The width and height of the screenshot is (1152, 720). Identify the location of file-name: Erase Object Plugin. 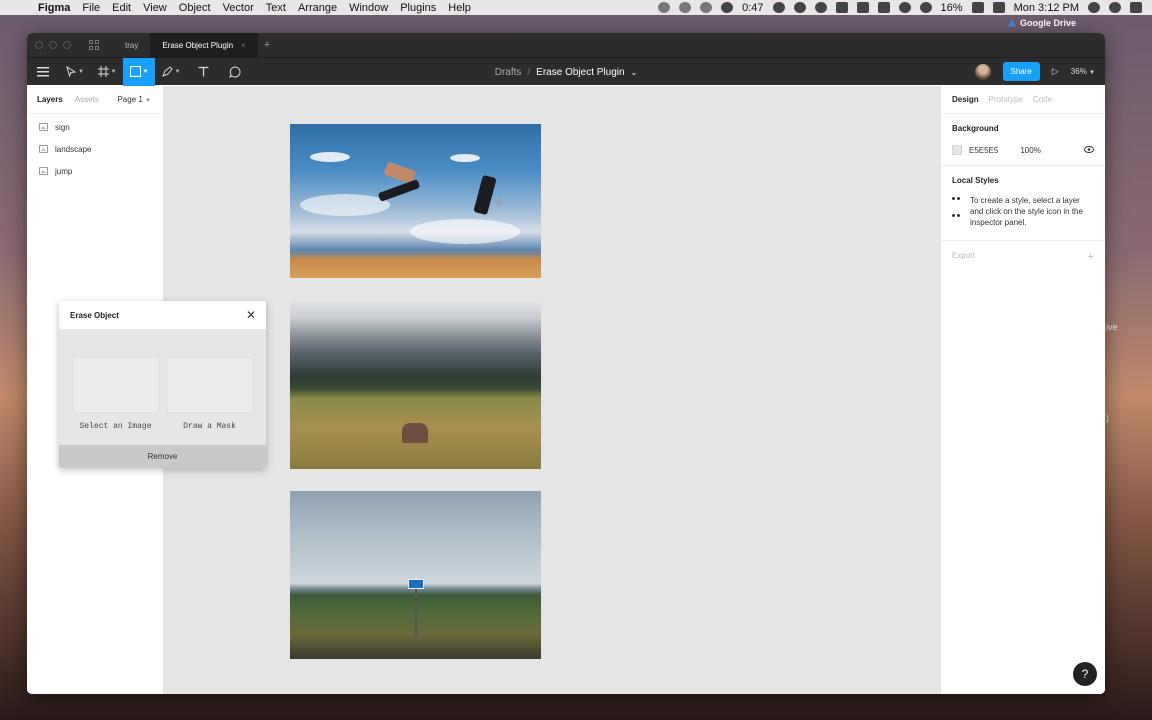
(580, 72).